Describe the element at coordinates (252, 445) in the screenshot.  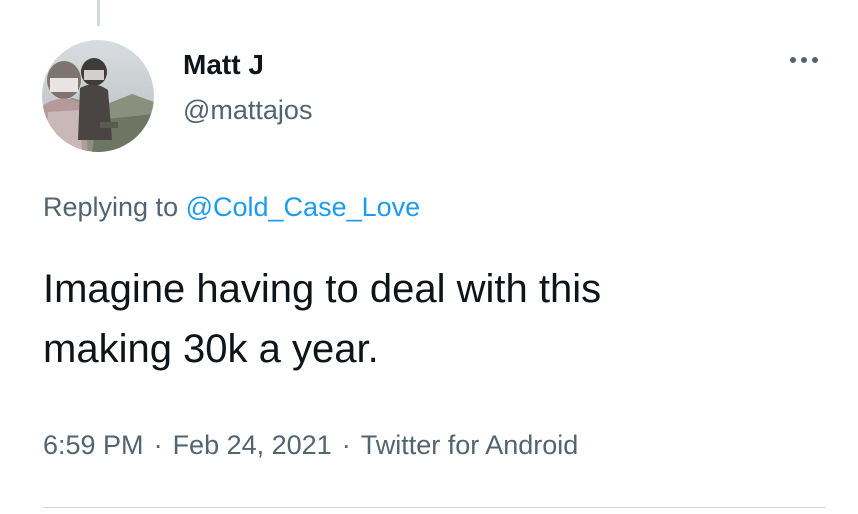
I see `tweet-date: Feb 24, 2021` at that location.